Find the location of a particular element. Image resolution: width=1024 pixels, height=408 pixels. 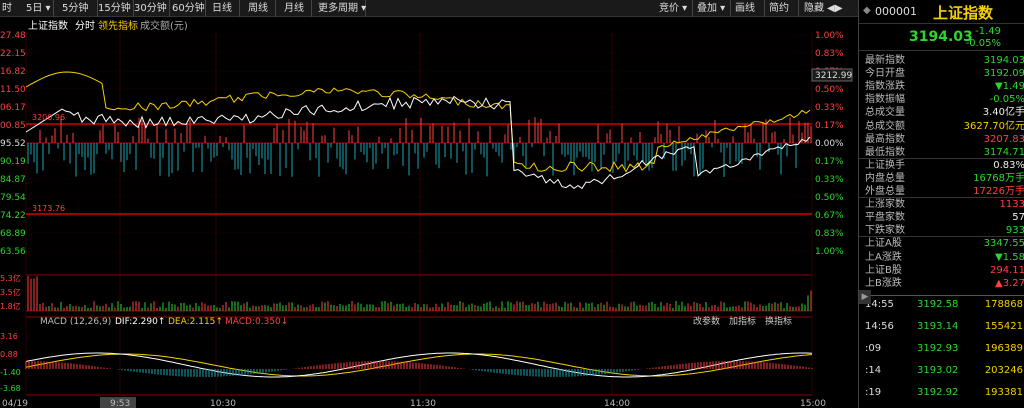

quote-field-row: 外盘总量 17226万手 is located at coordinates (944, 191).